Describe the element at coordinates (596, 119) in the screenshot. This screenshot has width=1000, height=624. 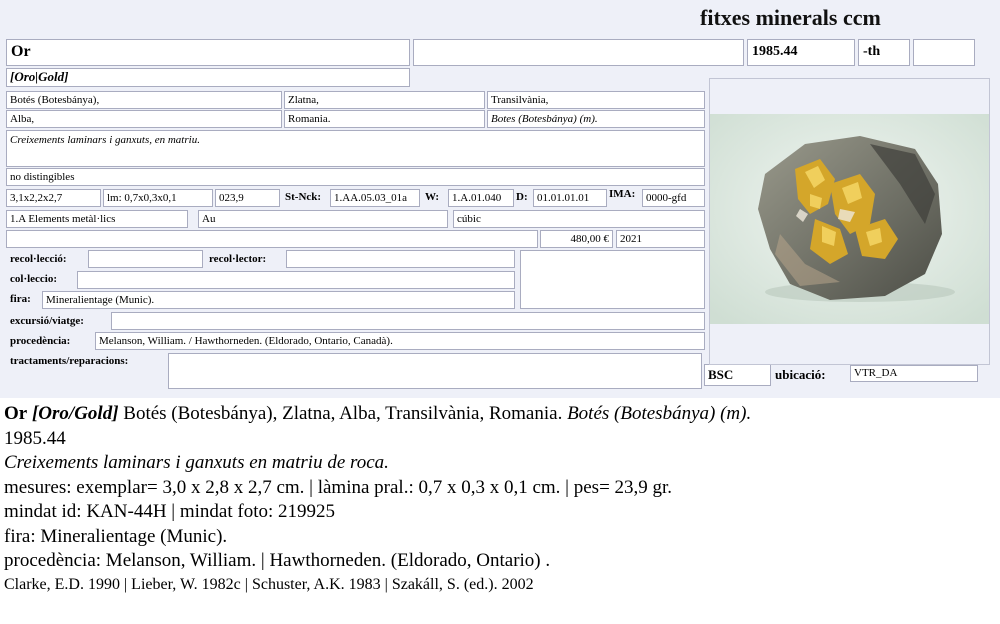
I see `locality-6: Botes (Botesbánya) (m).` at that location.